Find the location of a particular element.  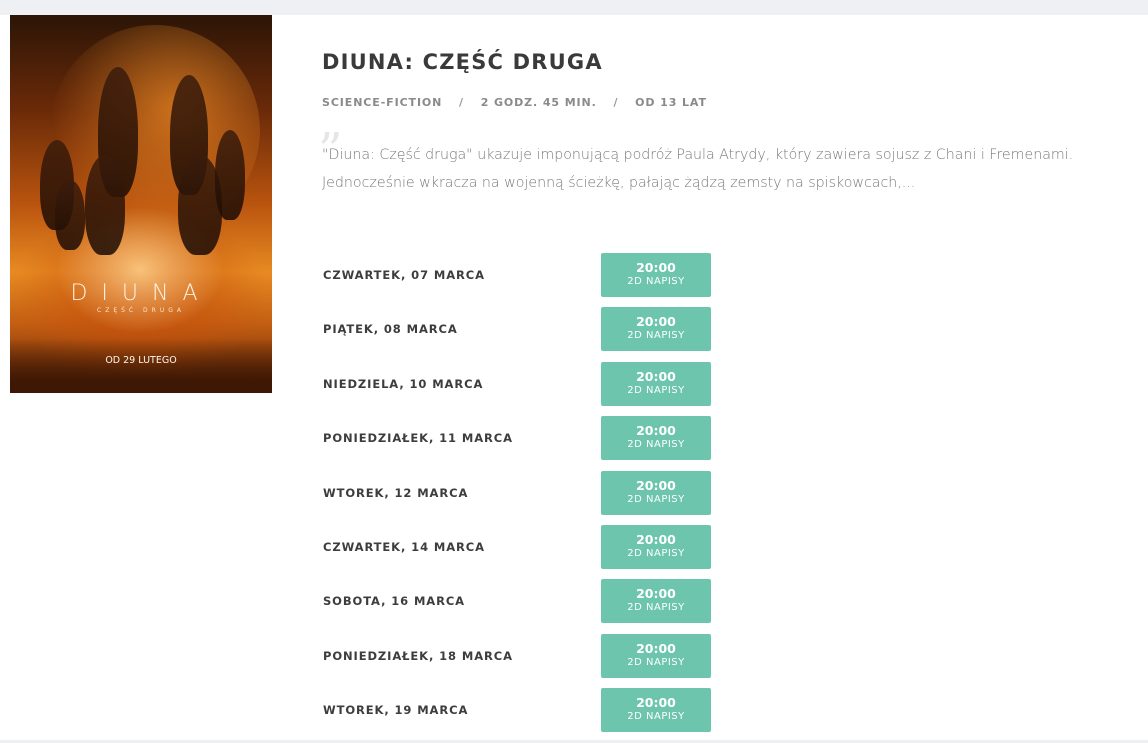

showing-day: CZWARTEK, 14 MARCA is located at coordinates (404, 546).